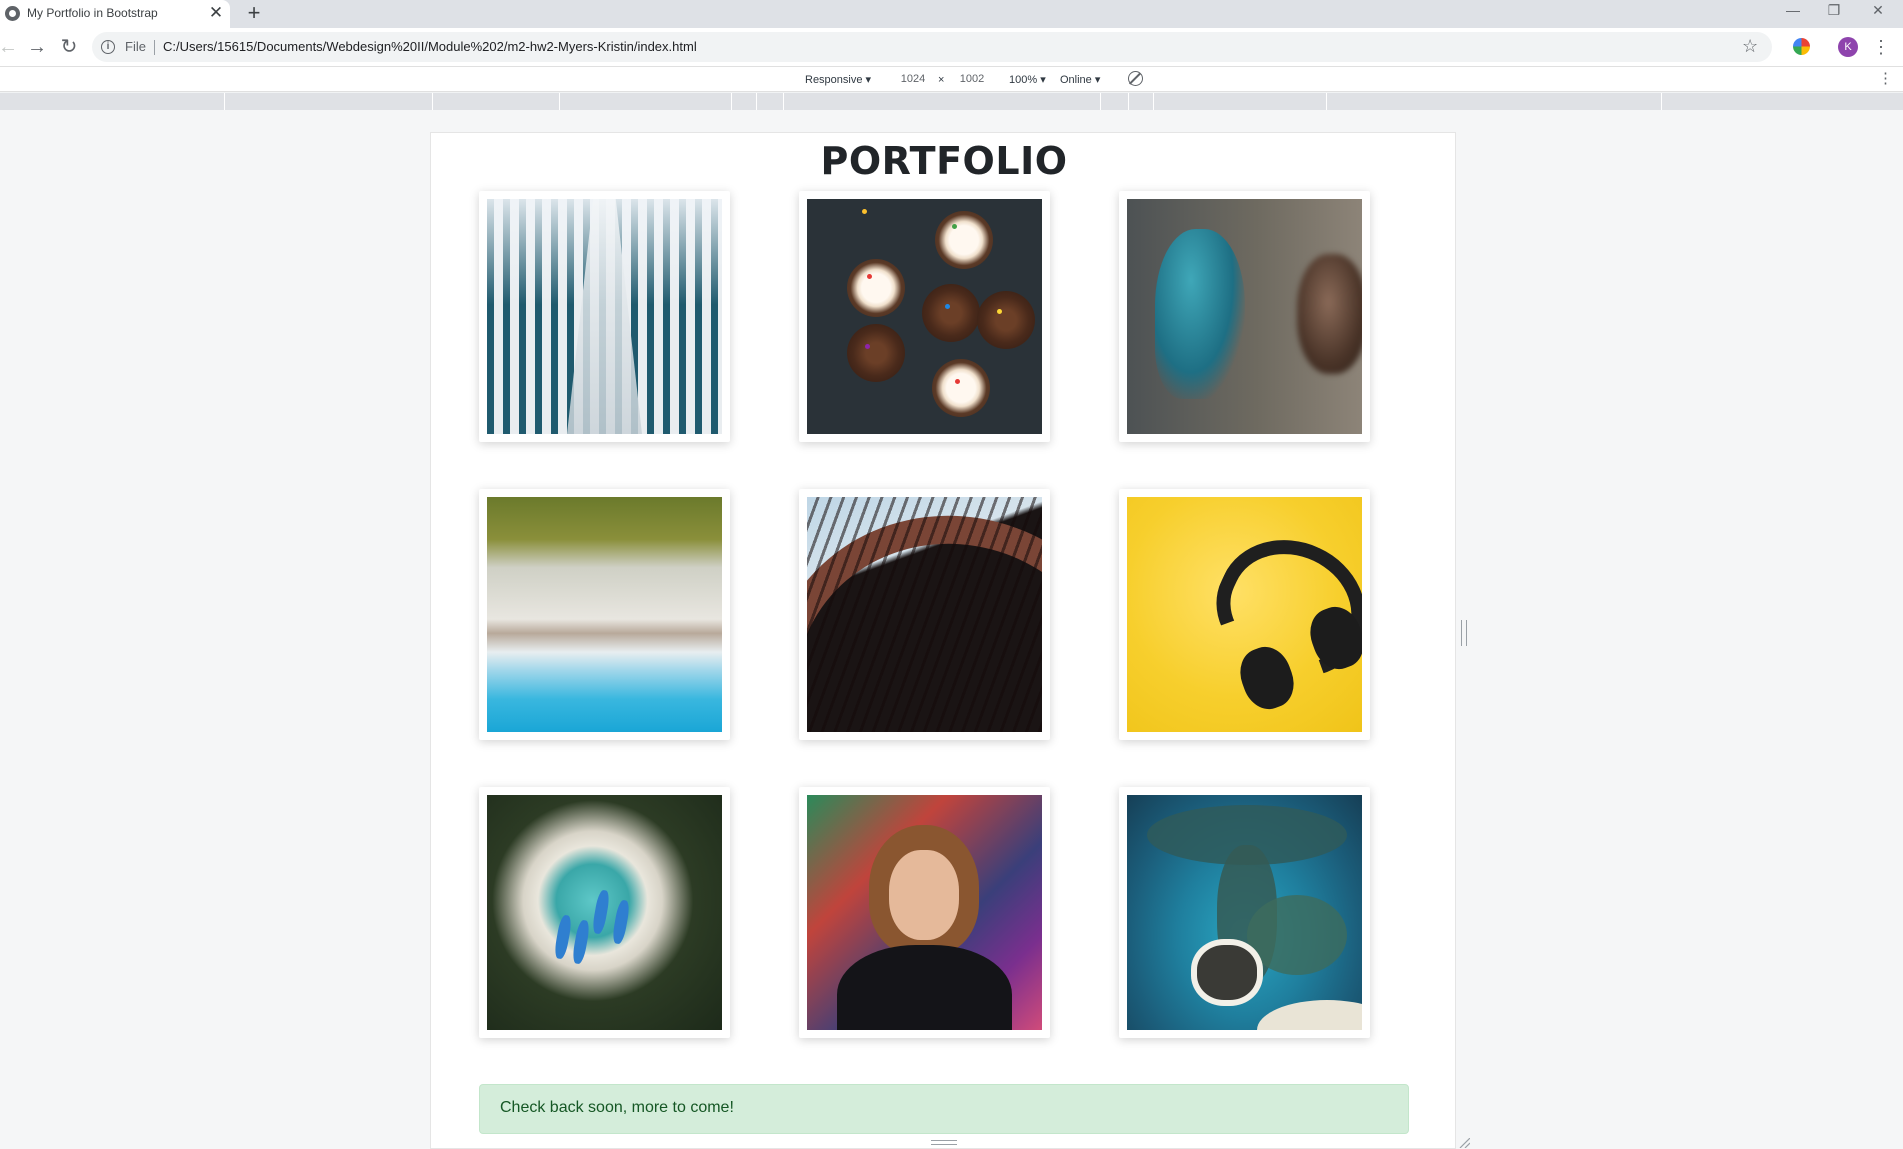 The width and height of the screenshot is (1903, 1149). Describe the element at coordinates (1878, 11) in the screenshot. I see `window-close-icon: ✕` at that location.